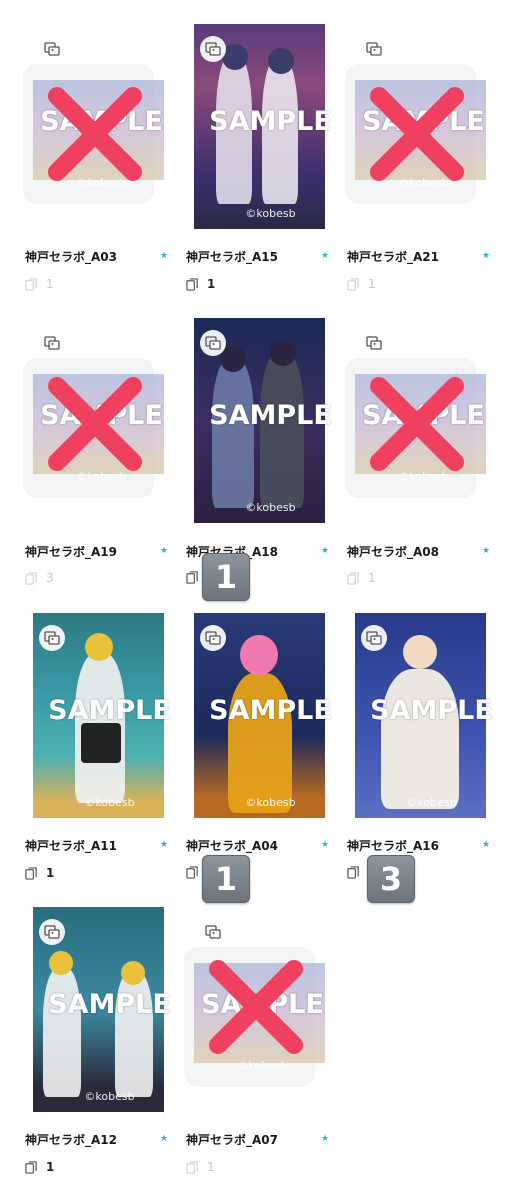 The image size is (518, 1200). Describe the element at coordinates (71, 846) in the screenshot. I see `card-title: 神戸セラボ_A11` at that location.